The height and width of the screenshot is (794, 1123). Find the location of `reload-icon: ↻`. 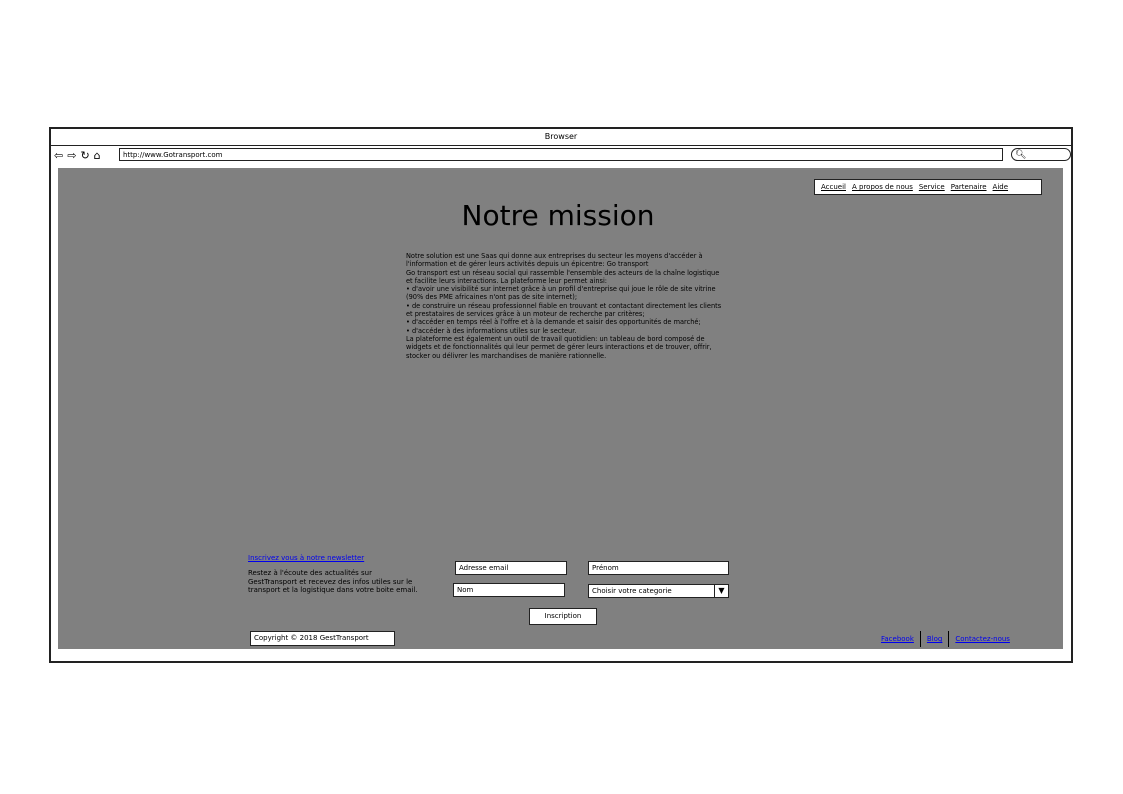

reload-icon: ↻ is located at coordinates (85, 156).